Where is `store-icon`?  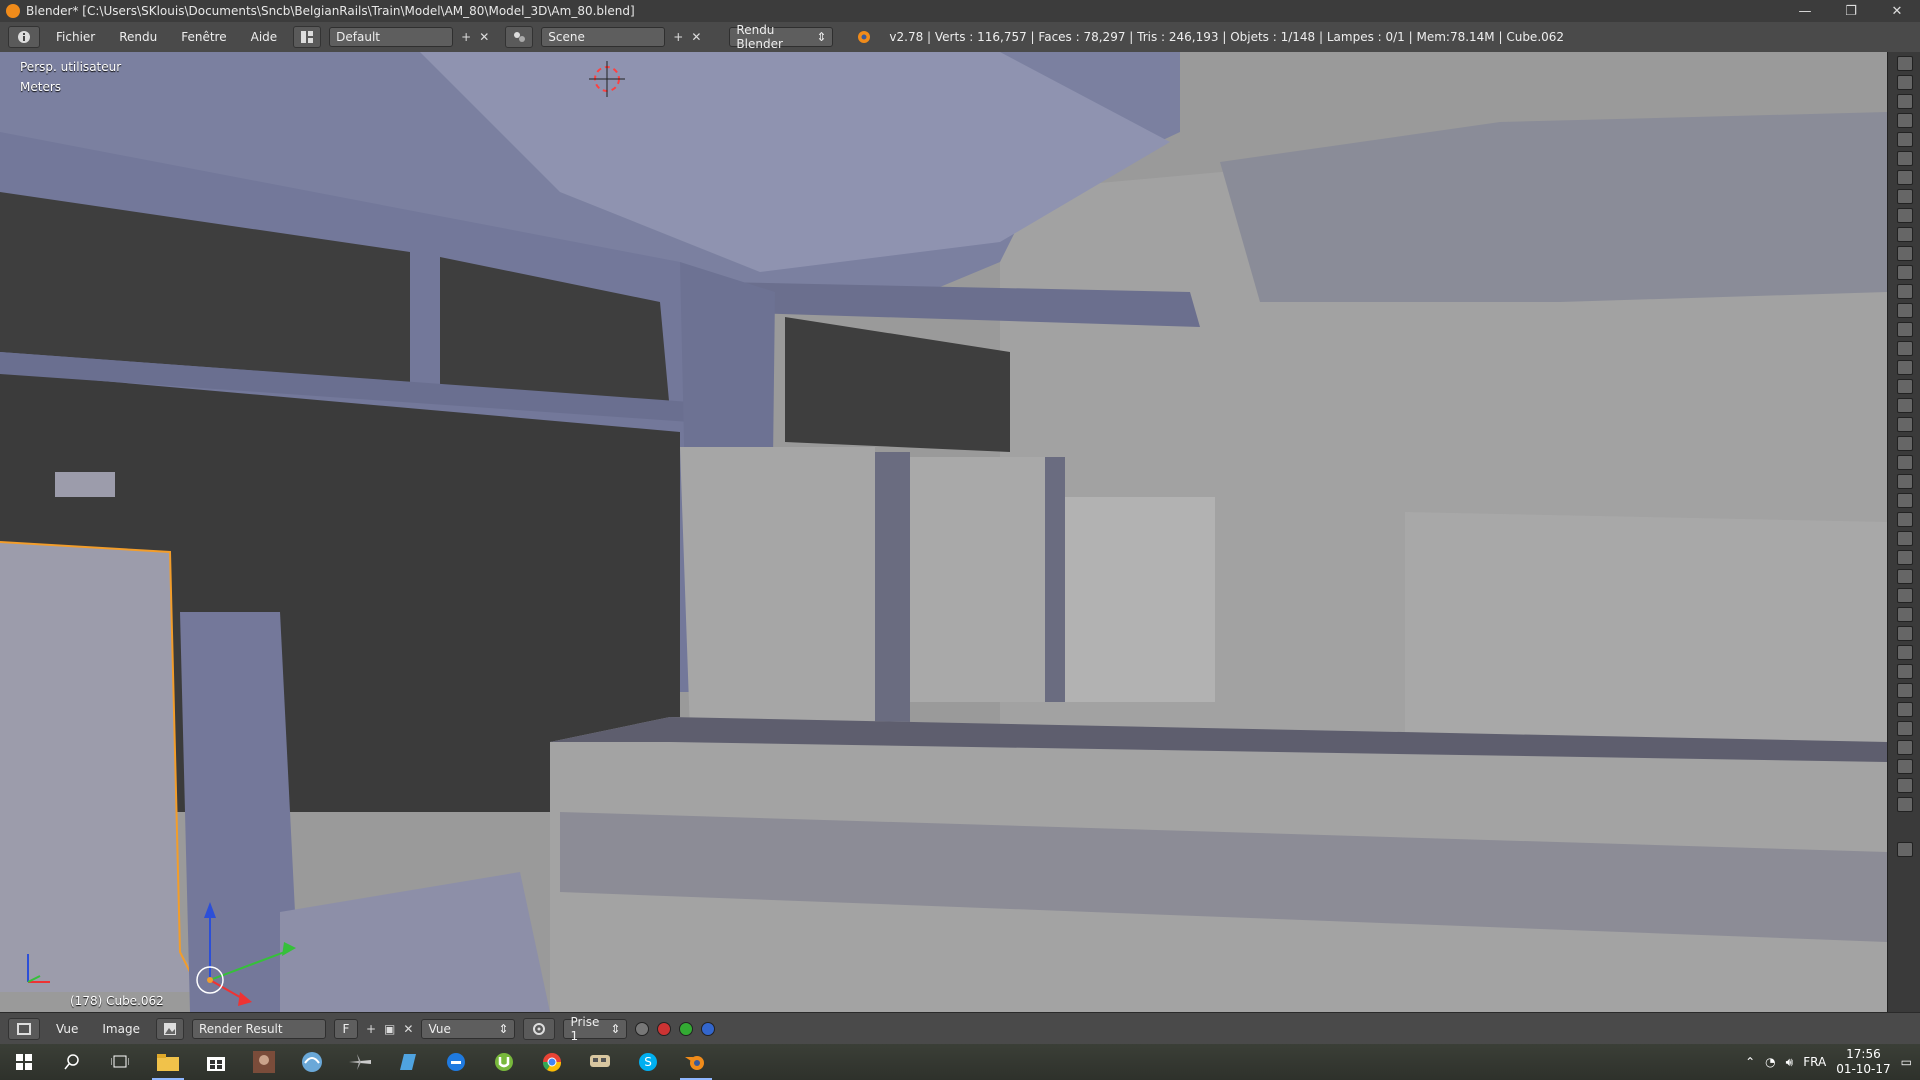 store-icon is located at coordinates (216, 1064).